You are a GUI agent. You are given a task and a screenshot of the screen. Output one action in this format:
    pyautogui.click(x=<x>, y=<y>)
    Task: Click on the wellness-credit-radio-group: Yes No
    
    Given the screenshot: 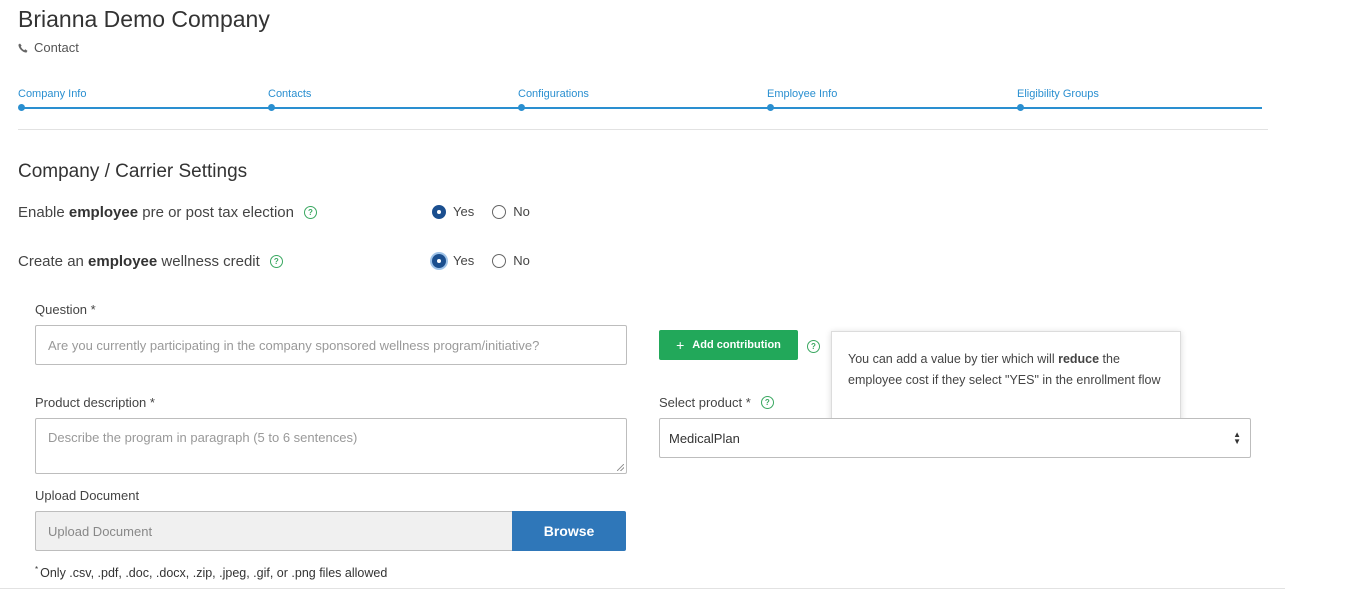 What is the action you would take?
    pyautogui.click(x=481, y=260)
    